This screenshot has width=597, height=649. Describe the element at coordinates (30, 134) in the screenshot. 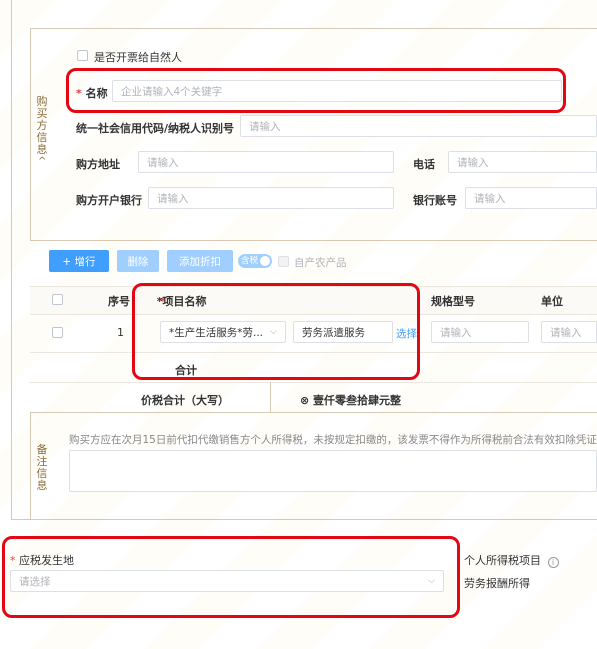

I see `frame-left-inner` at that location.